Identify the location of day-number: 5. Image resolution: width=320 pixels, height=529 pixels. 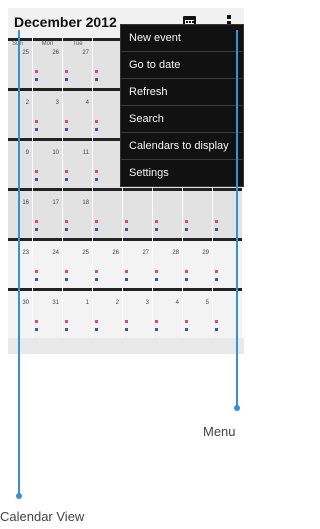
(207, 303).